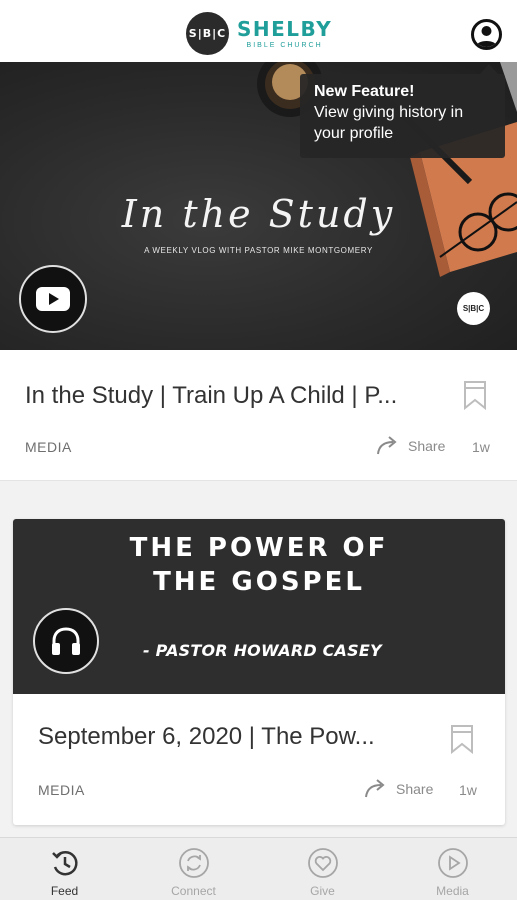  I want to click on audio-play-button, so click(66, 641).